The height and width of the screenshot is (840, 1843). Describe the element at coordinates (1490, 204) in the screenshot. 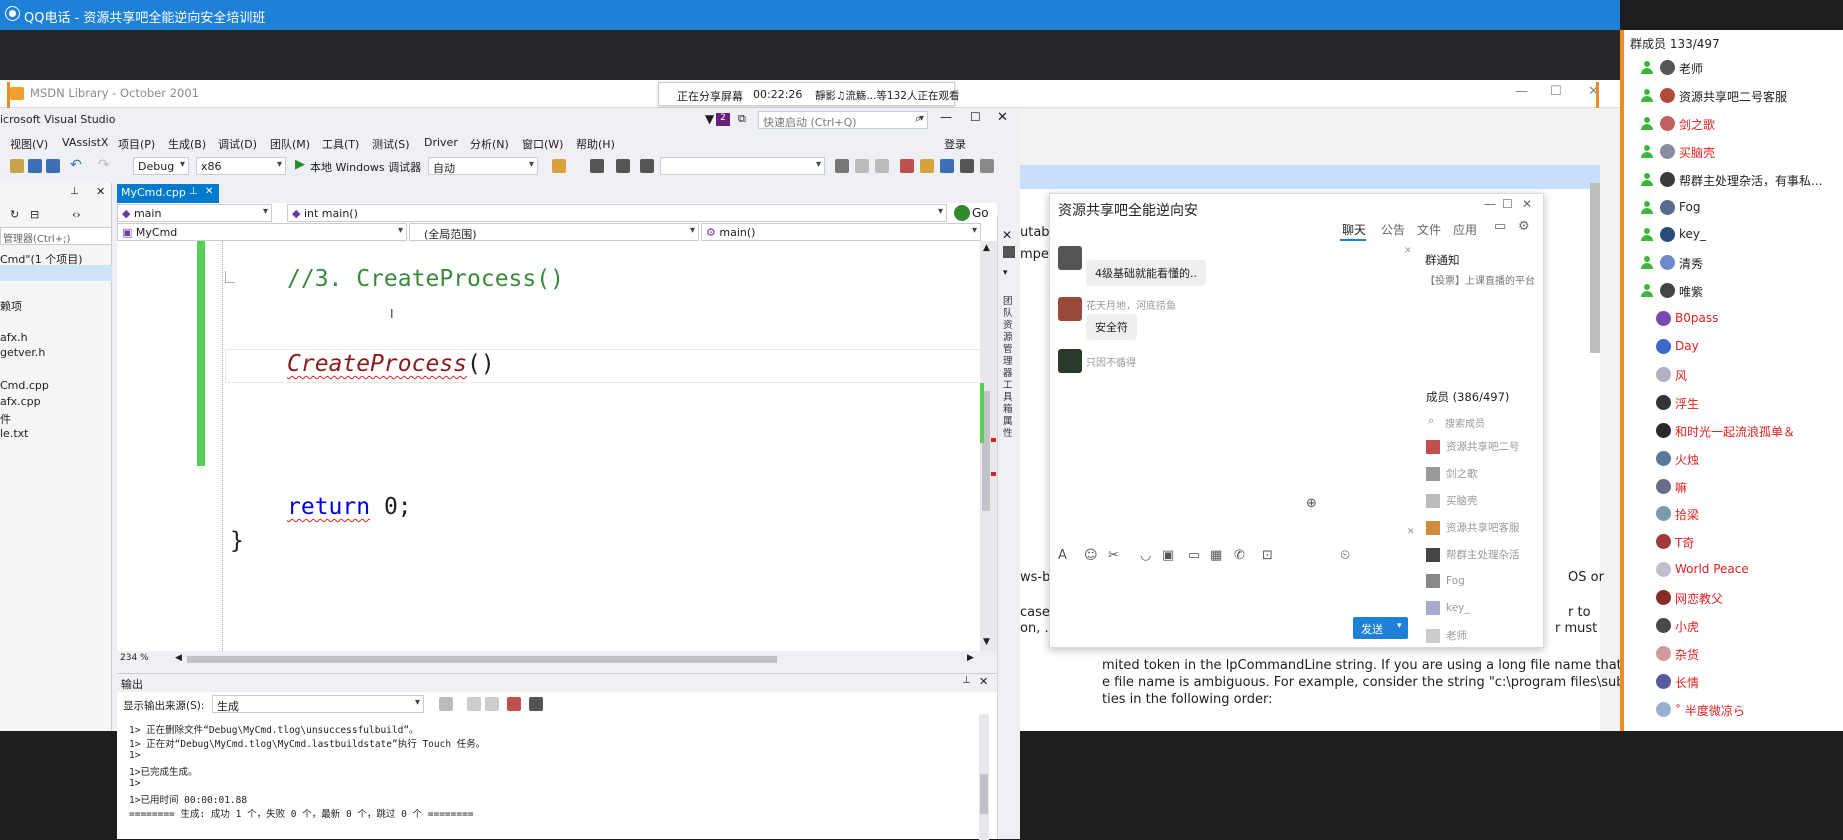

I see `chat-minimize-icon: —` at that location.